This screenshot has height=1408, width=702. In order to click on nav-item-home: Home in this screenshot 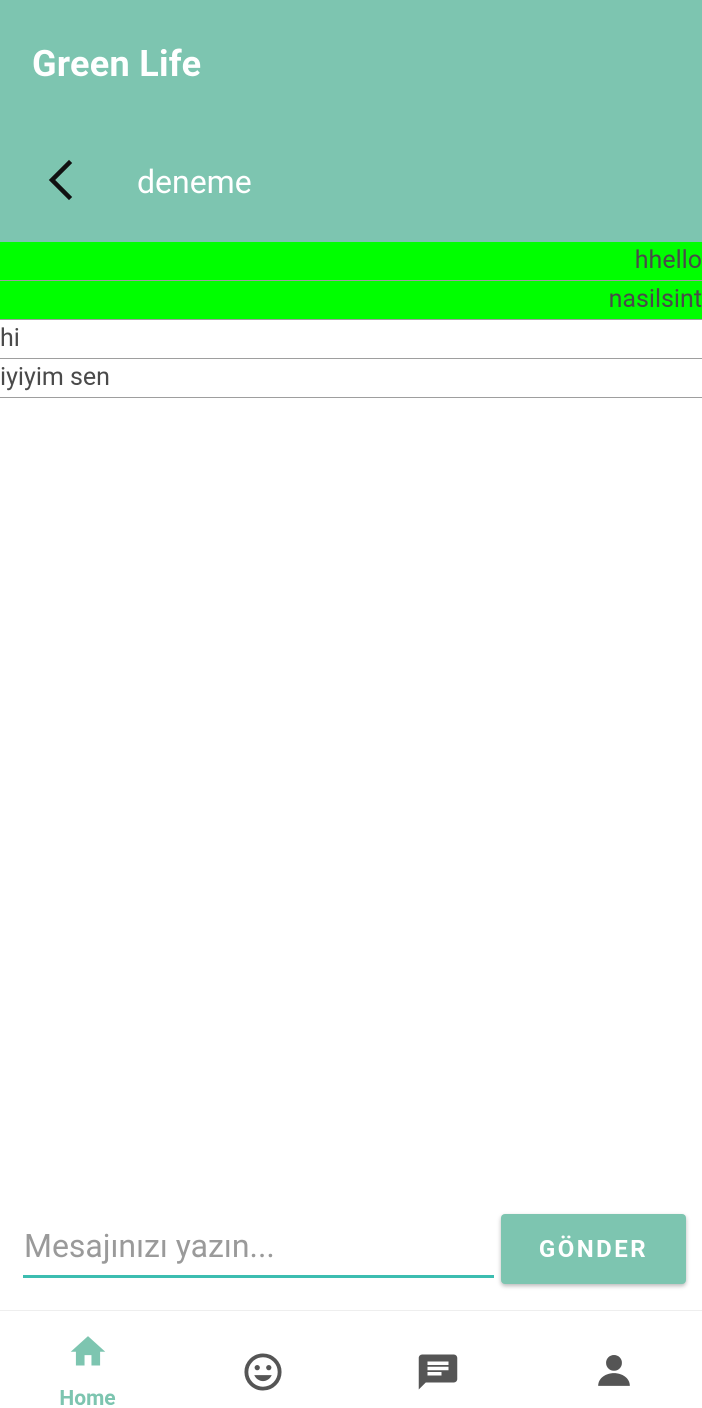, I will do `click(87, 1359)`.